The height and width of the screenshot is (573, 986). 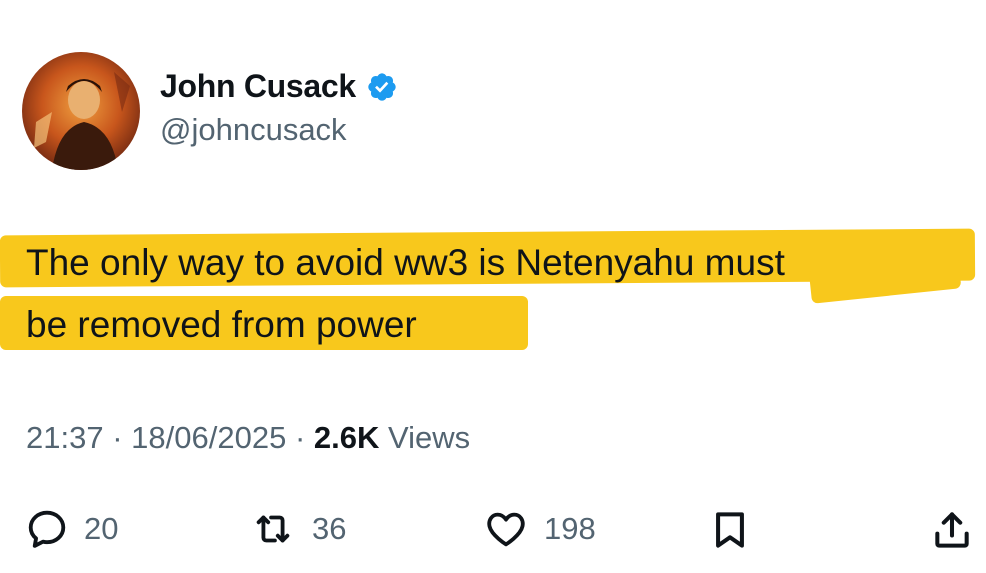 What do you see at coordinates (253, 130) in the screenshot?
I see `author-handle: @johncusack` at bounding box center [253, 130].